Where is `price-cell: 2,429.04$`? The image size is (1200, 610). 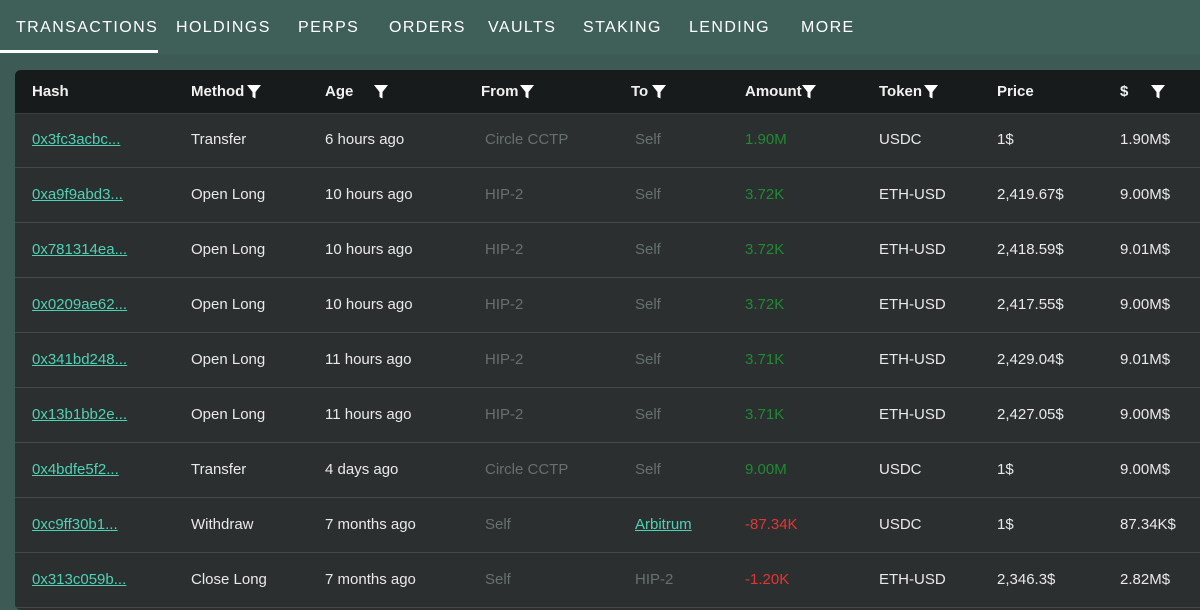 price-cell: 2,429.04$ is located at coordinates (1030, 359).